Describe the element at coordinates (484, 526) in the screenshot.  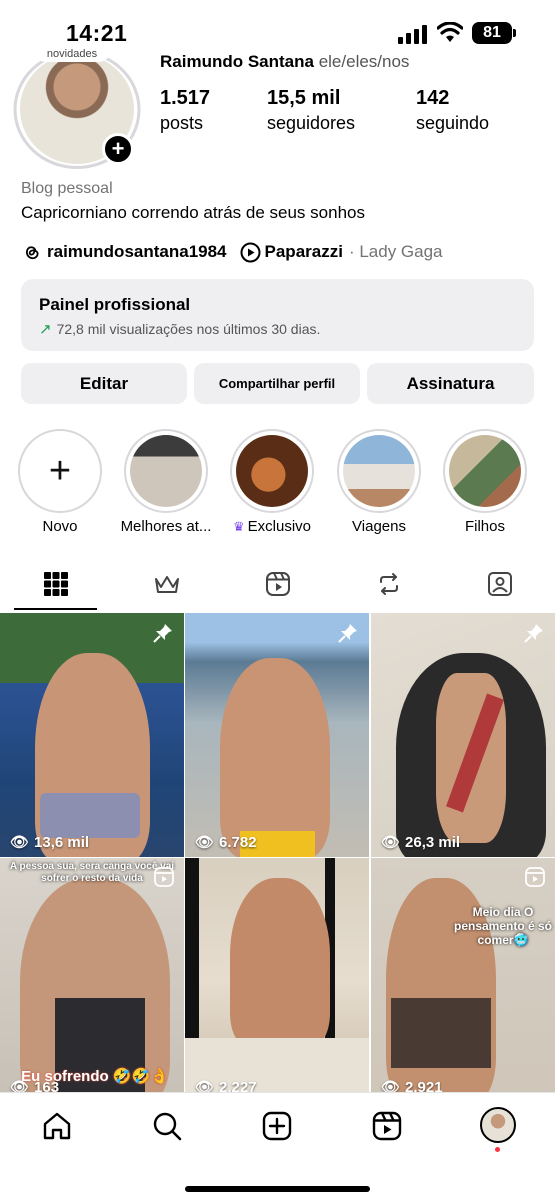
I see `highlight-label: Filhos` at that location.